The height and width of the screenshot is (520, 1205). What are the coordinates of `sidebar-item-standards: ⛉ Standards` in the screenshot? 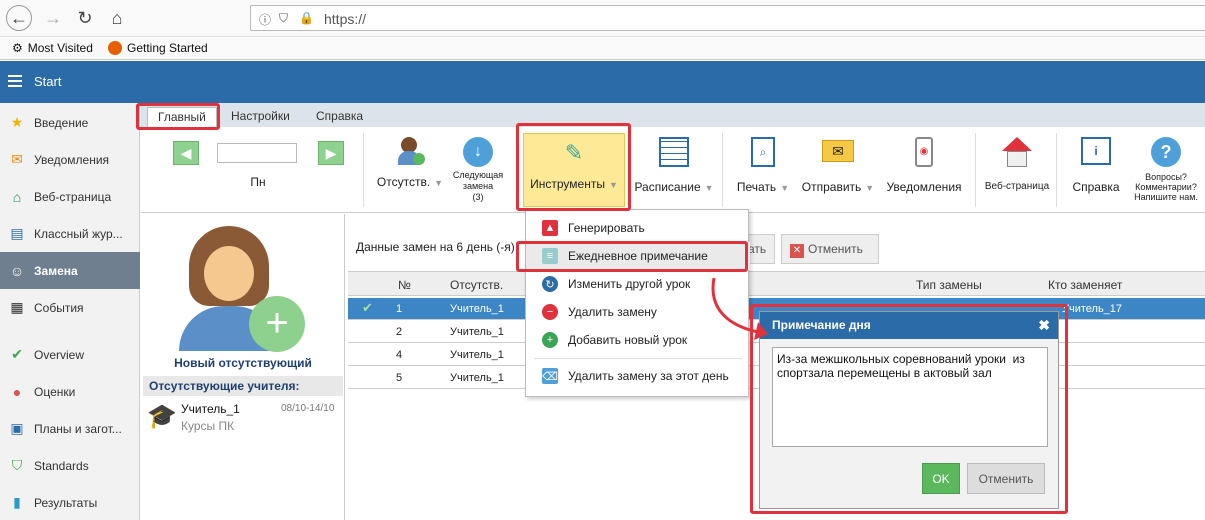 It's located at (70, 465).